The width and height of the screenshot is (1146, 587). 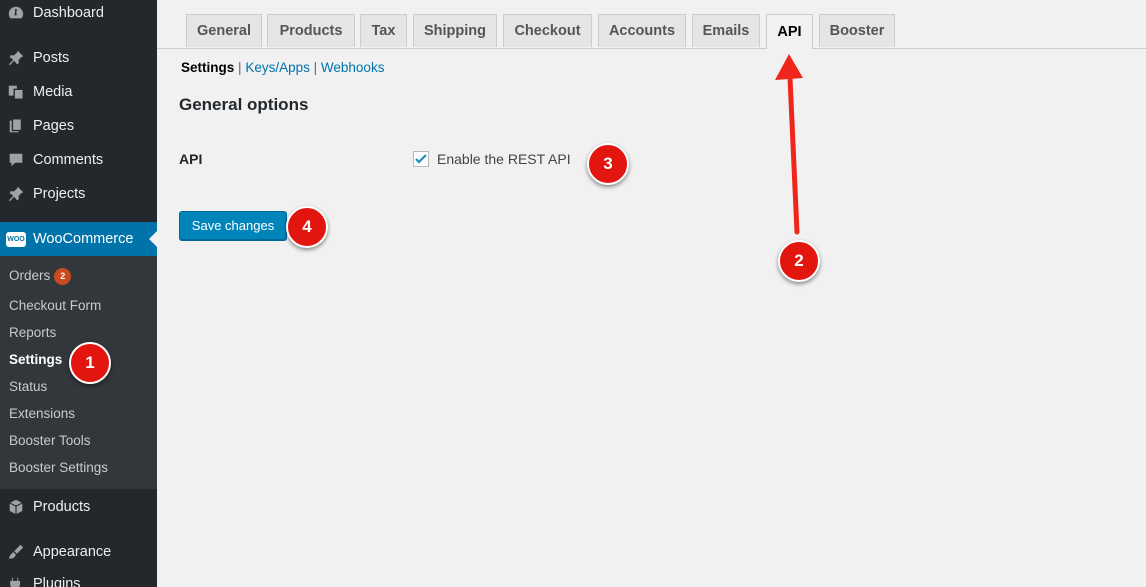 I want to click on tab-accounts: Accounts, so click(x=642, y=30).